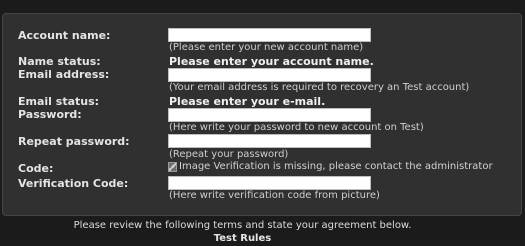  I want to click on email-status-label: Email status:, so click(59, 101).